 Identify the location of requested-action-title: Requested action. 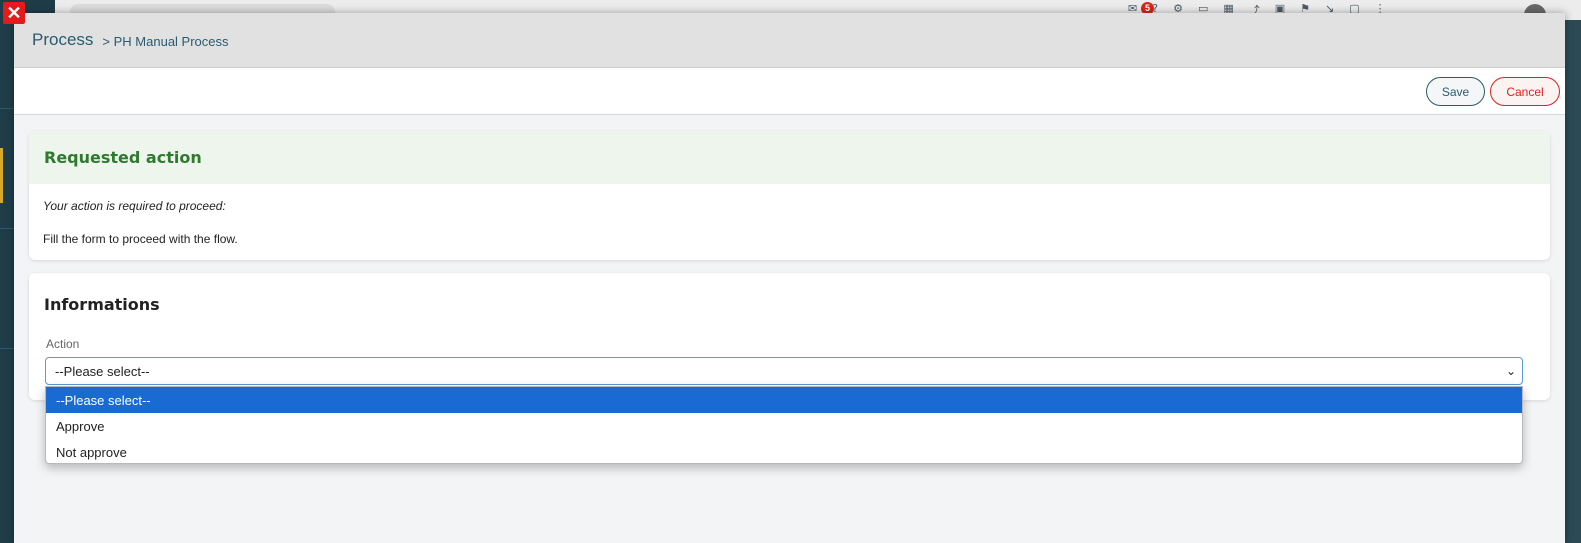
(789, 157).